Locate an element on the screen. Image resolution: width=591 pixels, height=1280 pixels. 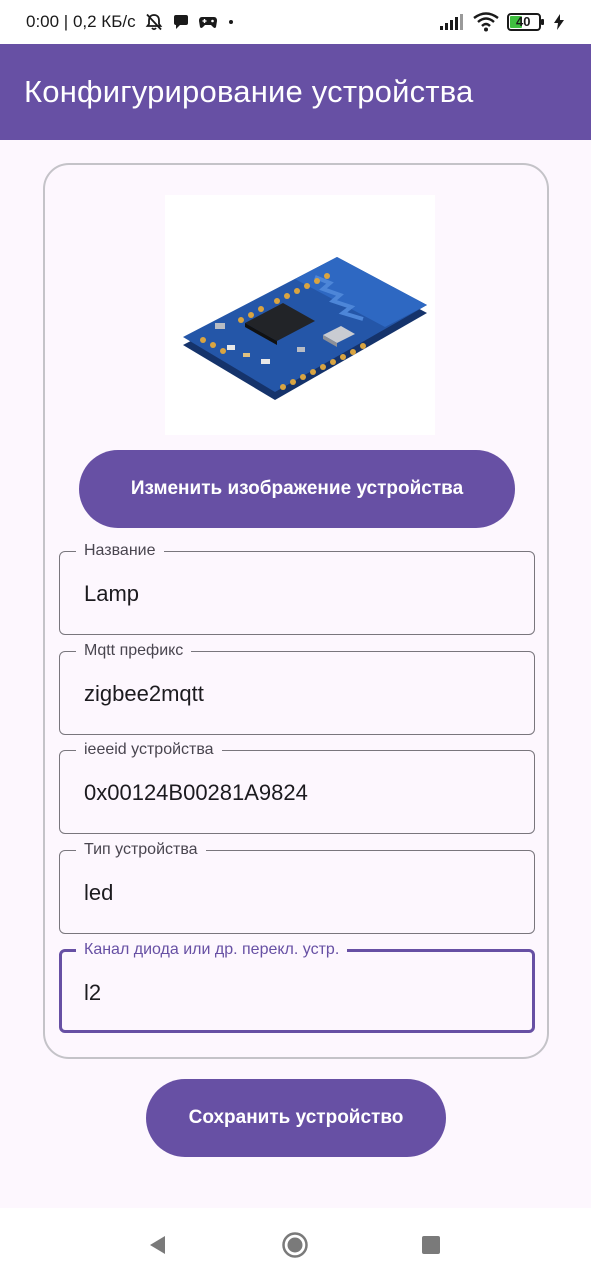
system-nav-bar is located at coordinates (295, 1244).